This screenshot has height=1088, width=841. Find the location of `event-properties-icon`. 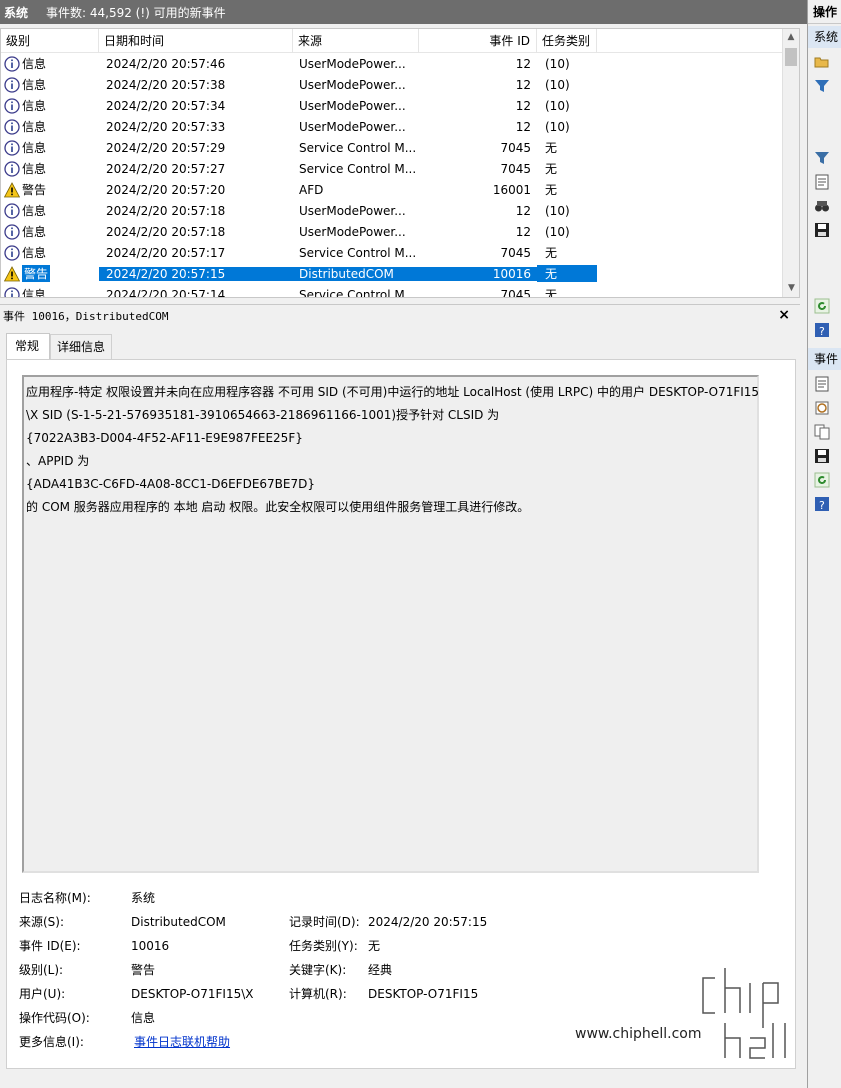

event-properties-icon is located at coordinates (822, 384).